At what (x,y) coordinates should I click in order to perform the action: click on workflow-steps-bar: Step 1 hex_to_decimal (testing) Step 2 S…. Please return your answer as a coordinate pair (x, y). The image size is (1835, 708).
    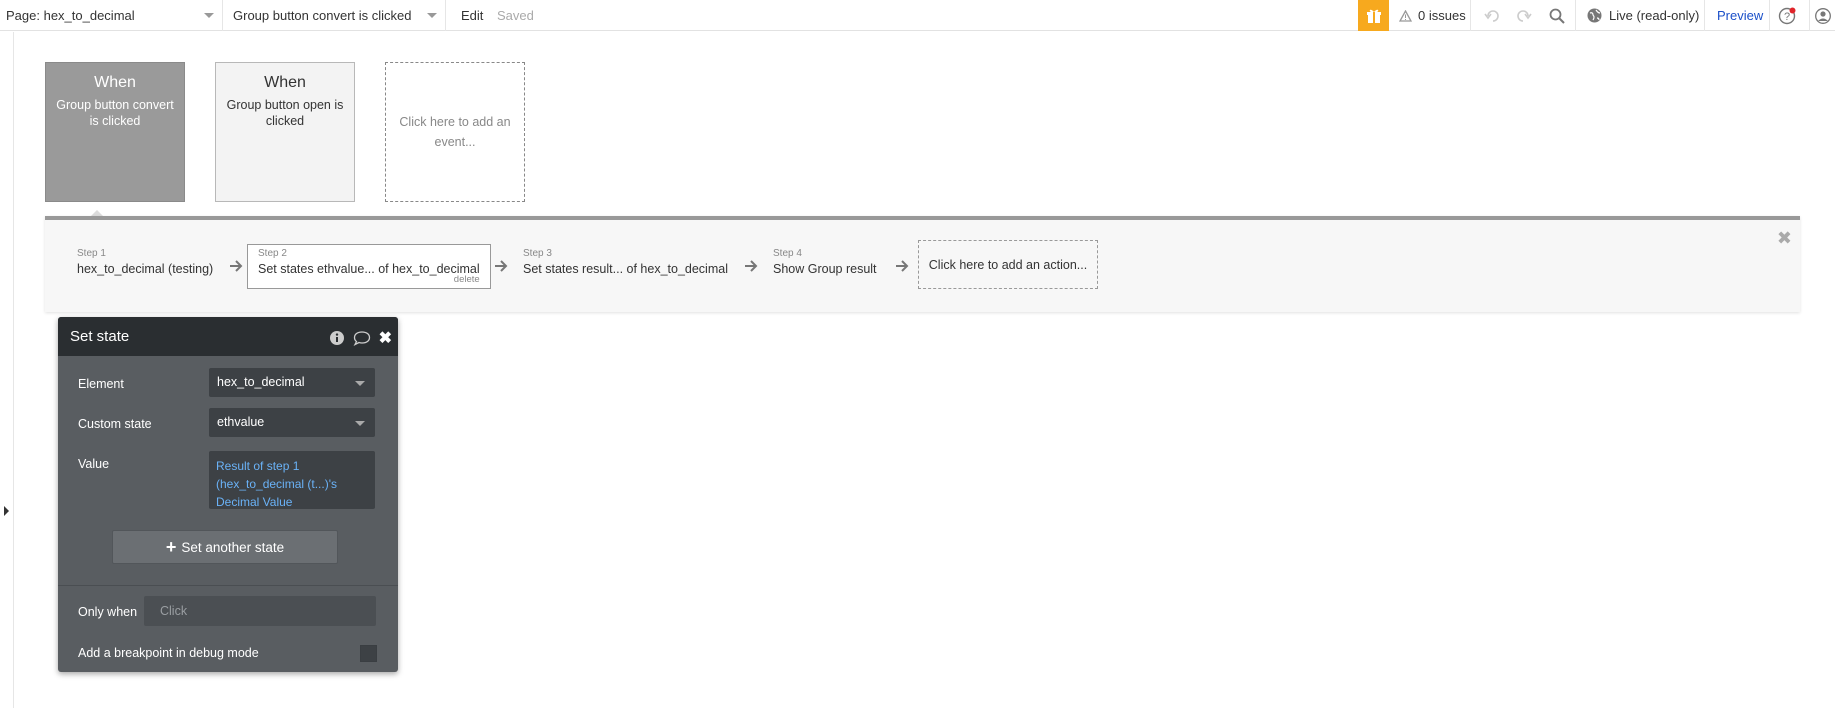
    Looking at the image, I should click on (922, 264).